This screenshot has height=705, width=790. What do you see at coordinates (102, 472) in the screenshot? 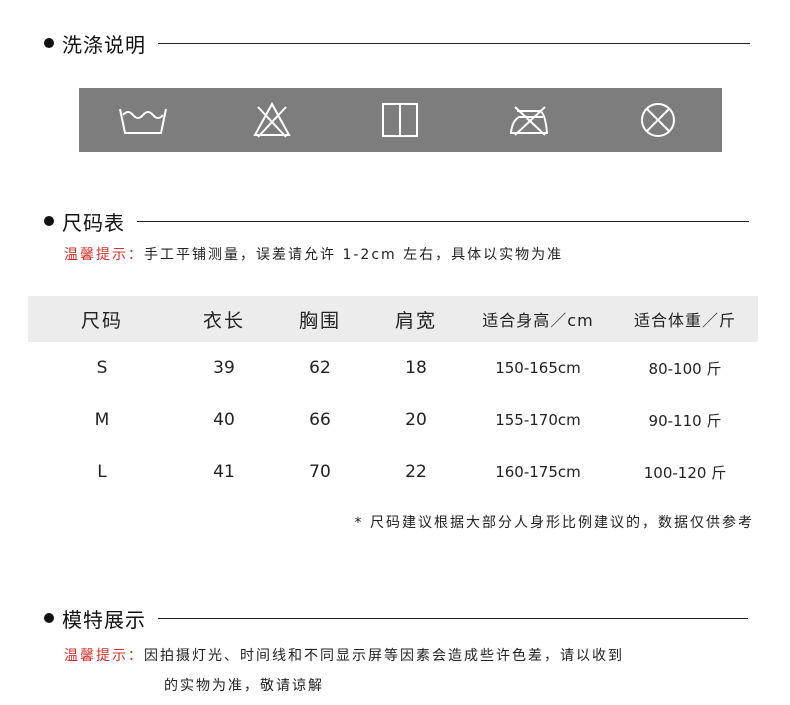
I see `cell-size: L` at bounding box center [102, 472].